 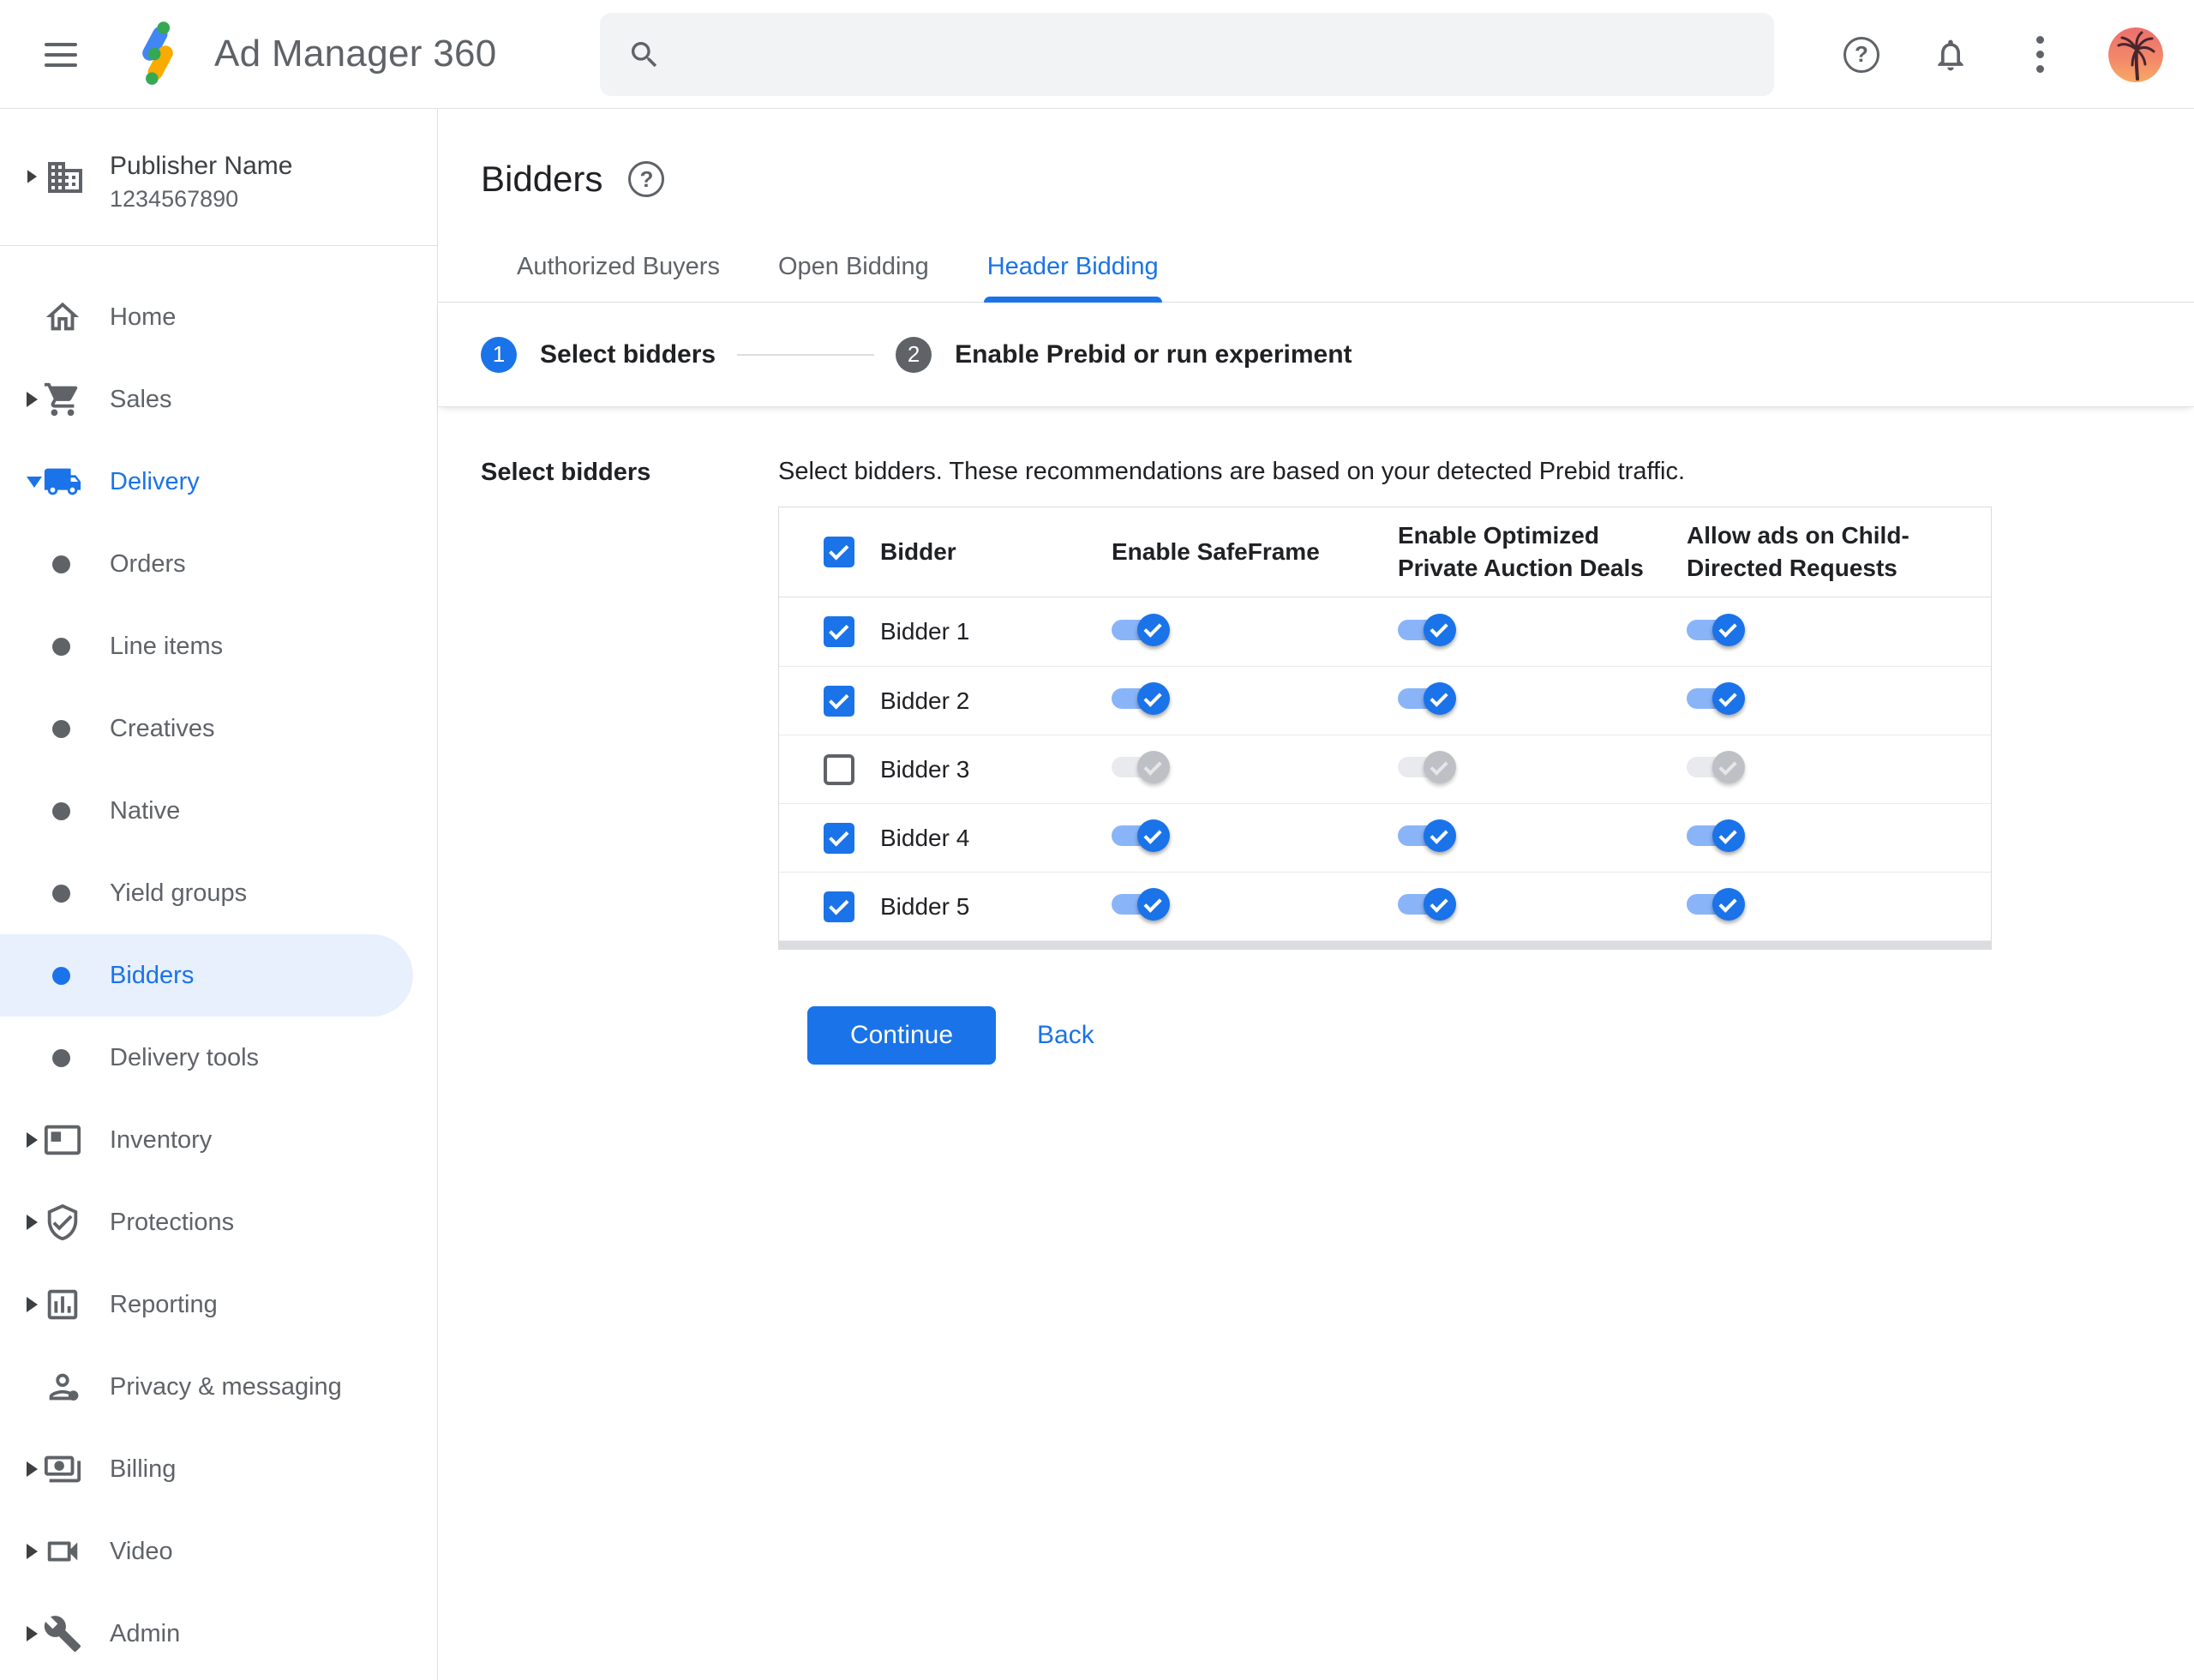 I want to click on sidebar-item-label: Creatives, so click(x=162, y=728).